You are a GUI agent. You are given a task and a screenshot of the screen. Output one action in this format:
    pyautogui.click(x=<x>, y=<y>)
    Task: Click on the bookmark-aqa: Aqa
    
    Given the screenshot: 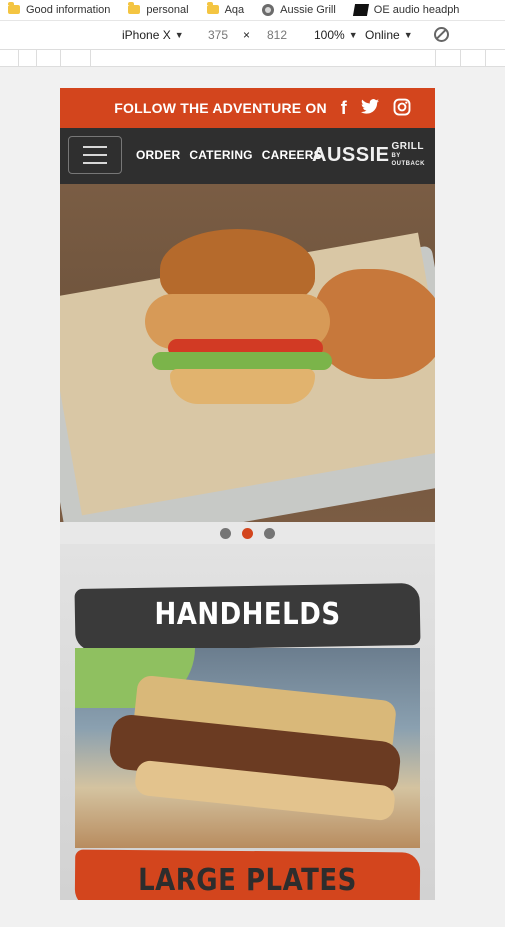 What is the action you would take?
    pyautogui.click(x=225, y=8)
    